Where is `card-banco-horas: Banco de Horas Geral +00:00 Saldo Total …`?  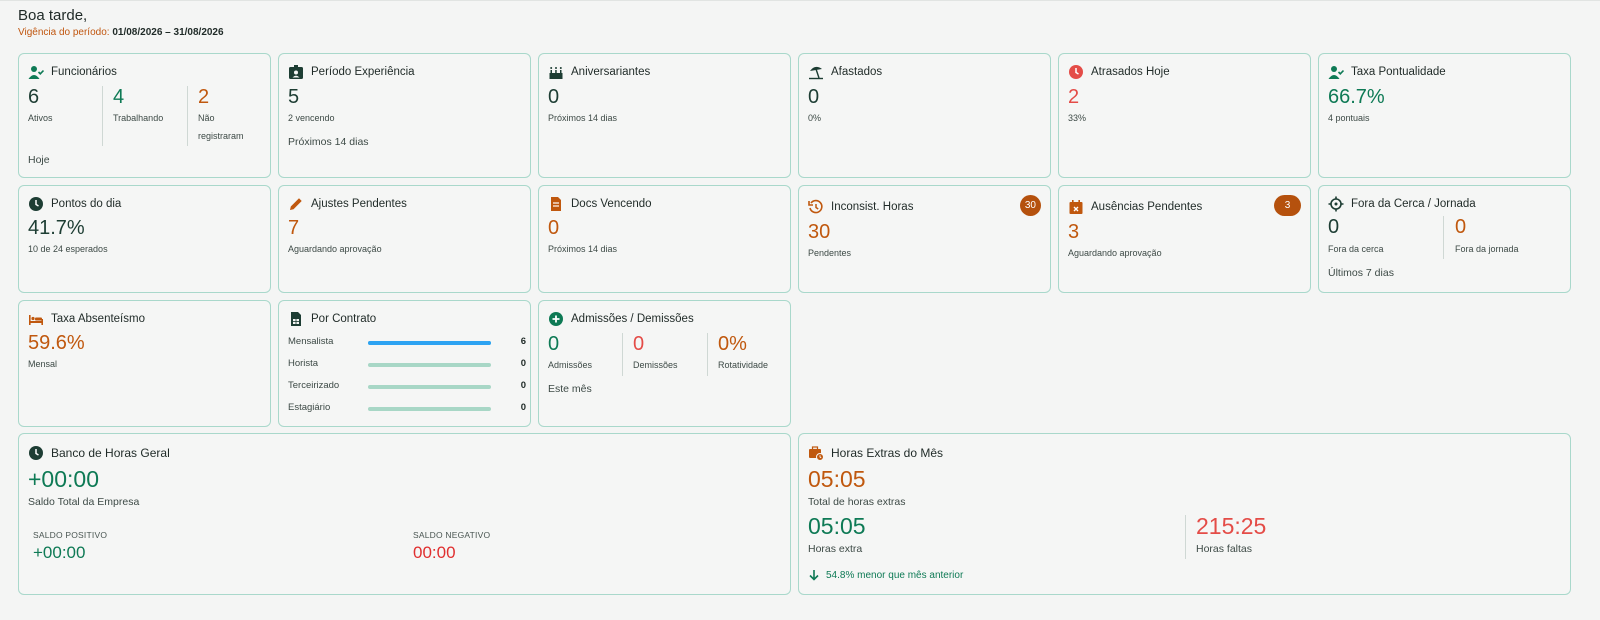
card-banco-horas: Banco de Horas Geral +00:00 Saldo Total … is located at coordinates (404, 514).